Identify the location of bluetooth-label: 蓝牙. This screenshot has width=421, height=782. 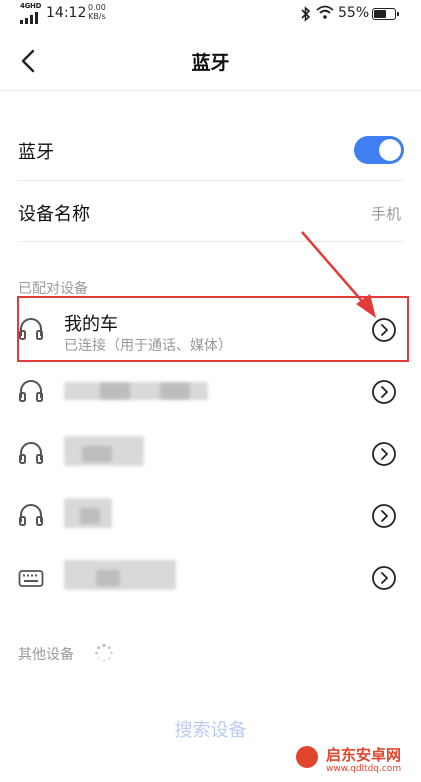
(36, 152).